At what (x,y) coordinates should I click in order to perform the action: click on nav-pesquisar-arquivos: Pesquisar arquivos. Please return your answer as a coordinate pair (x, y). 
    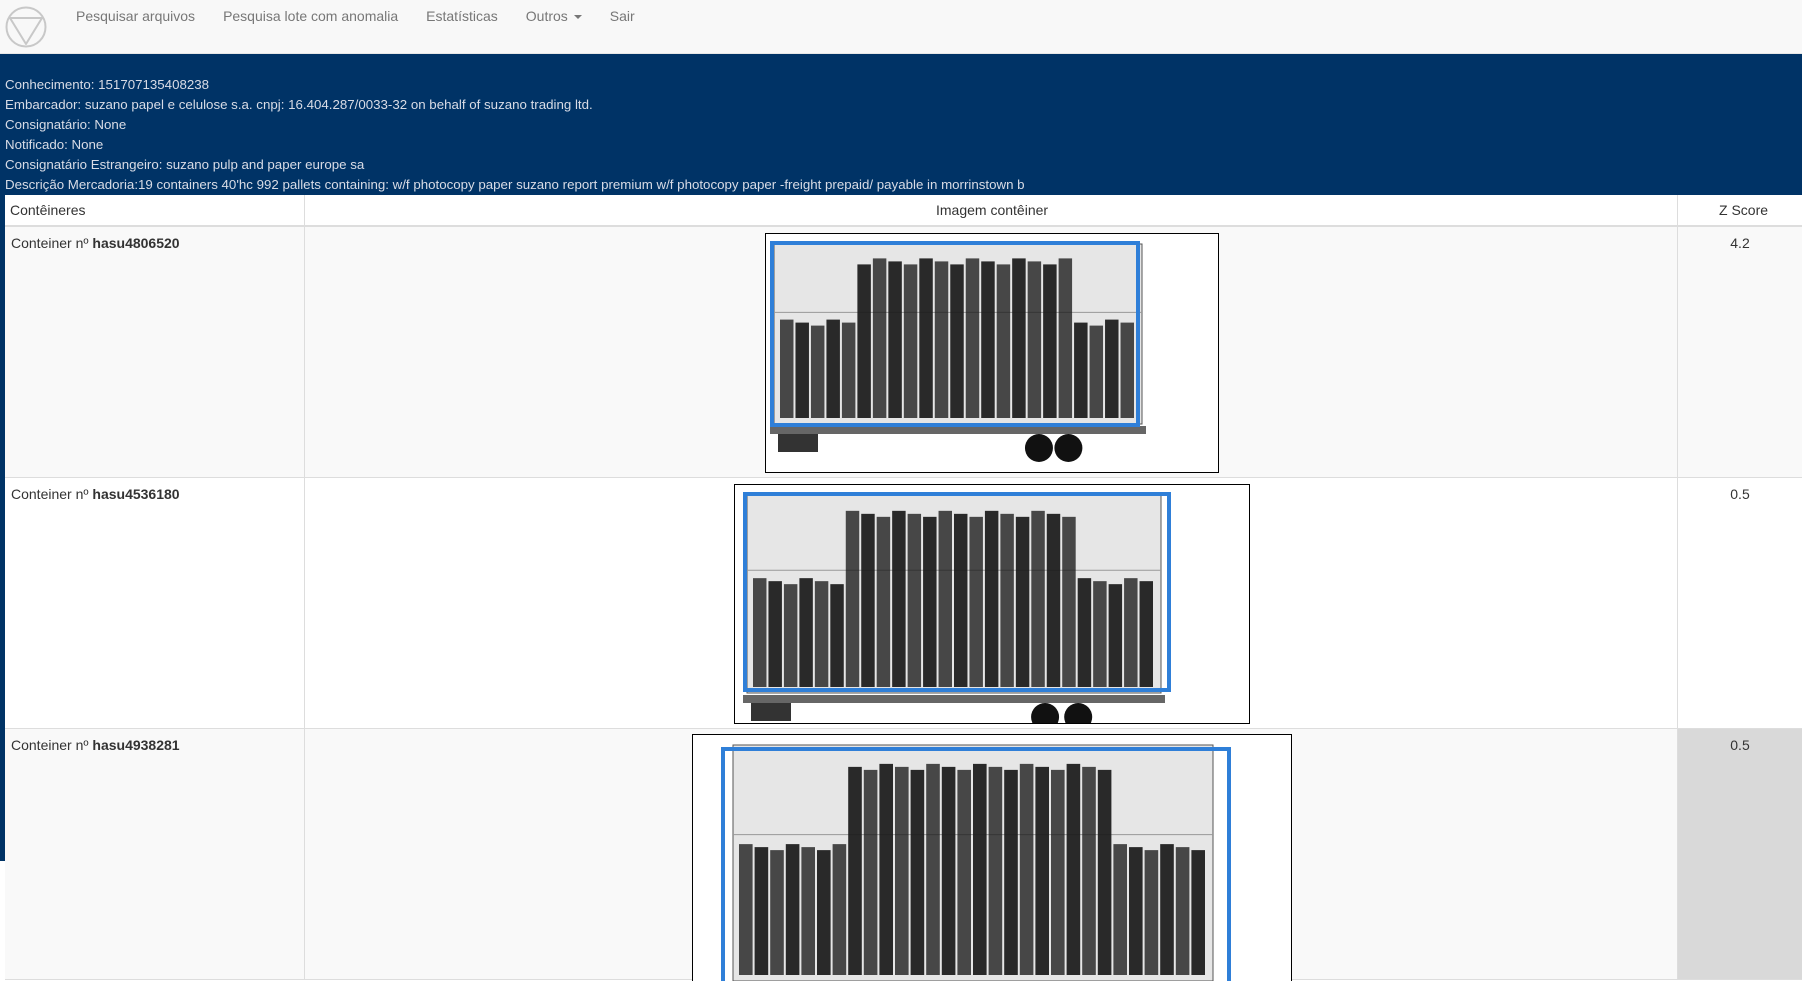
    Looking at the image, I should click on (135, 17).